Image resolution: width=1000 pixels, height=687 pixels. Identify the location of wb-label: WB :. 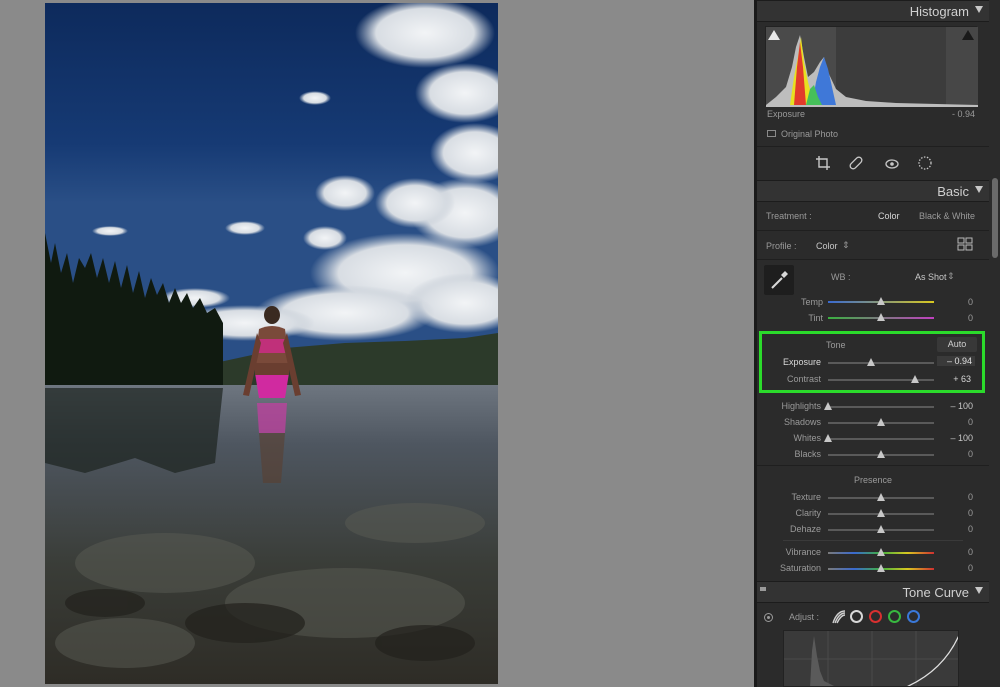
(841, 277).